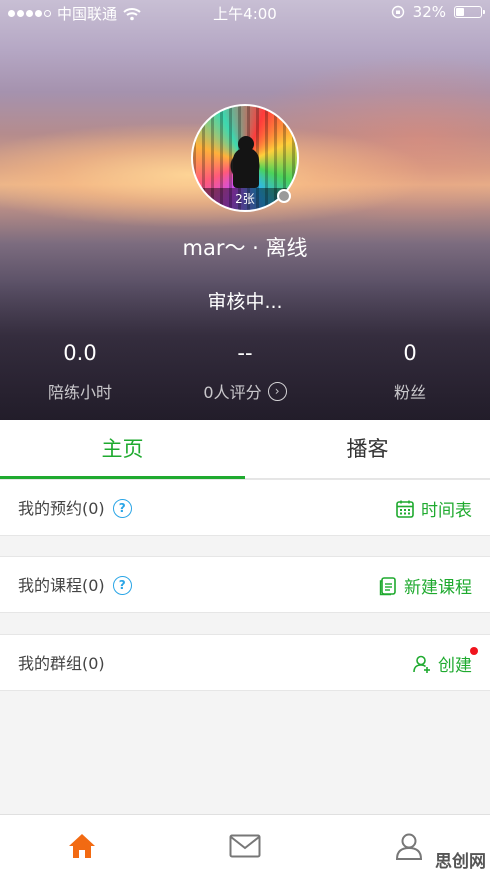 The height and width of the screenshot is (876, 490). Describe the element at coordinates (405, 509) in the screenshot. I see `calendar-icon` at that location.